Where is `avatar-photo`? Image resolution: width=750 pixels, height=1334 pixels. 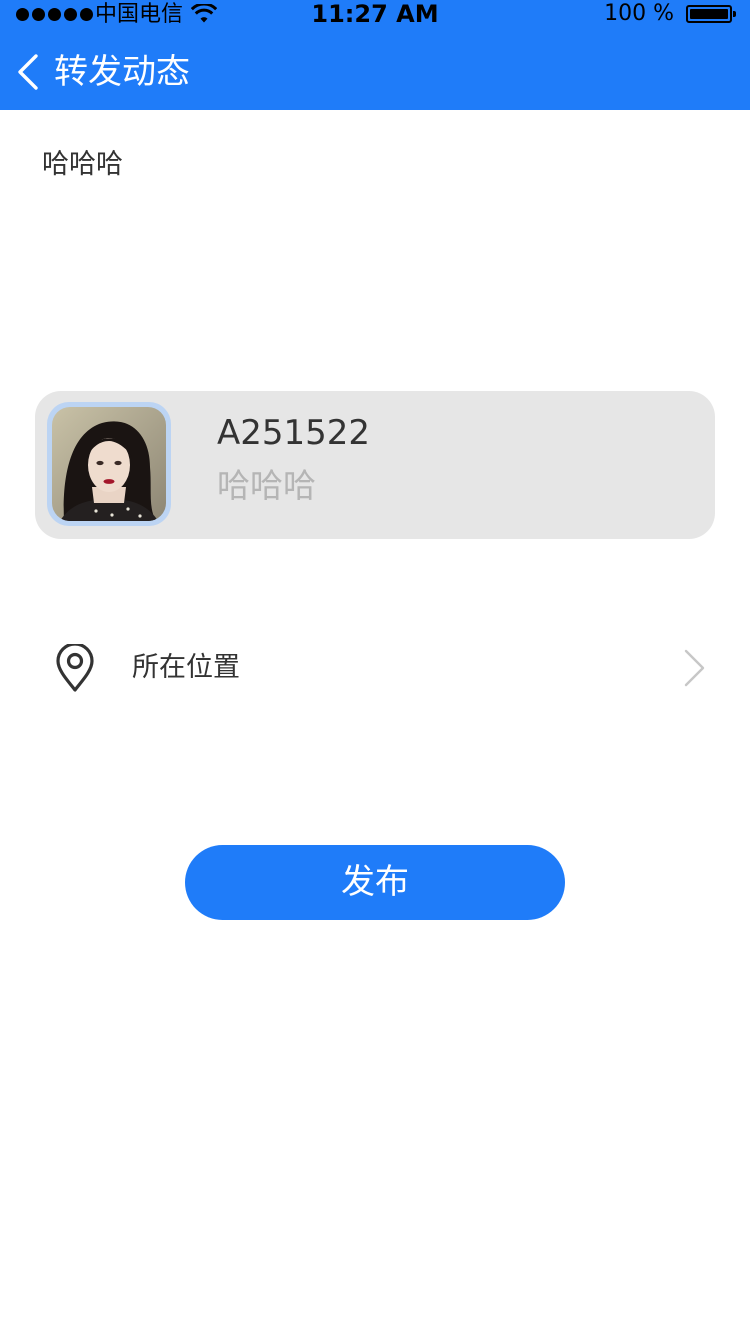 avatar-photo is located at coordinates (109, 464).